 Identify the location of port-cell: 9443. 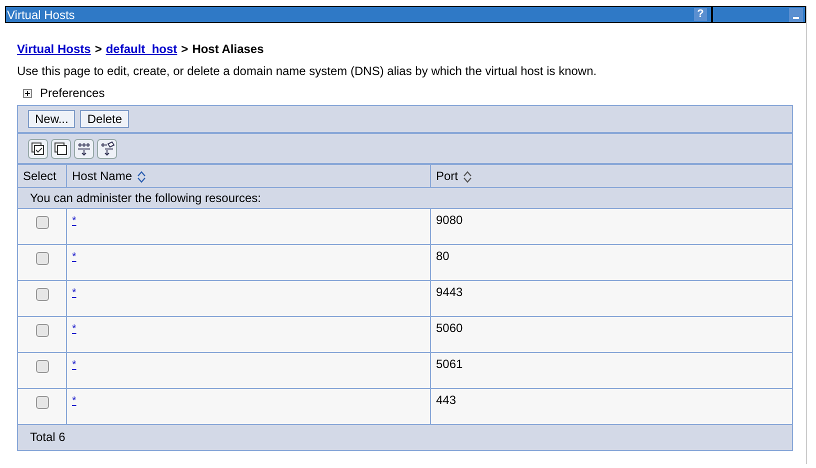
(449, 292).